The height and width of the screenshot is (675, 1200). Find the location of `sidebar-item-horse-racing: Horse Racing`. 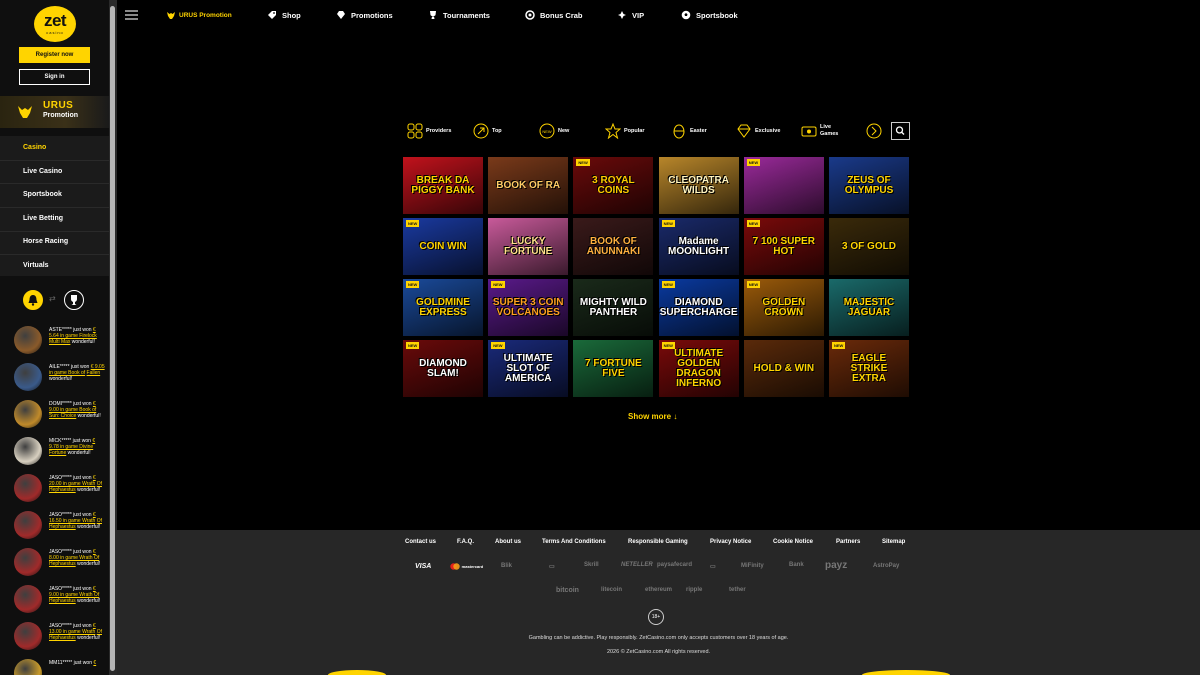

sidebar-item-horse-racing: Horse Racing is located at coordinates (45, 241).